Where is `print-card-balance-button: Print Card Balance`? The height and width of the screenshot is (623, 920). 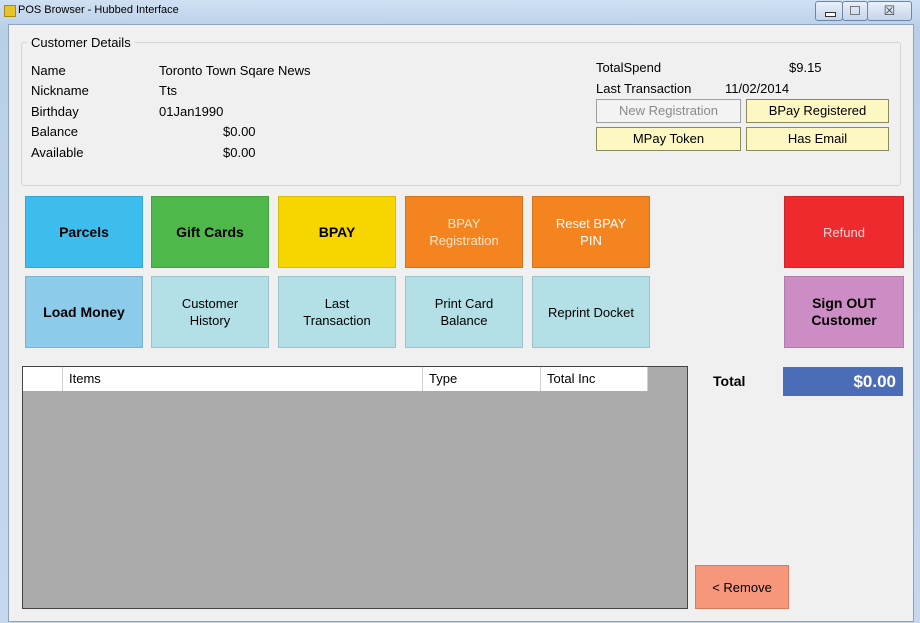 print-card-balance-button: Print Card Balance is located at coordinates (464, 312).